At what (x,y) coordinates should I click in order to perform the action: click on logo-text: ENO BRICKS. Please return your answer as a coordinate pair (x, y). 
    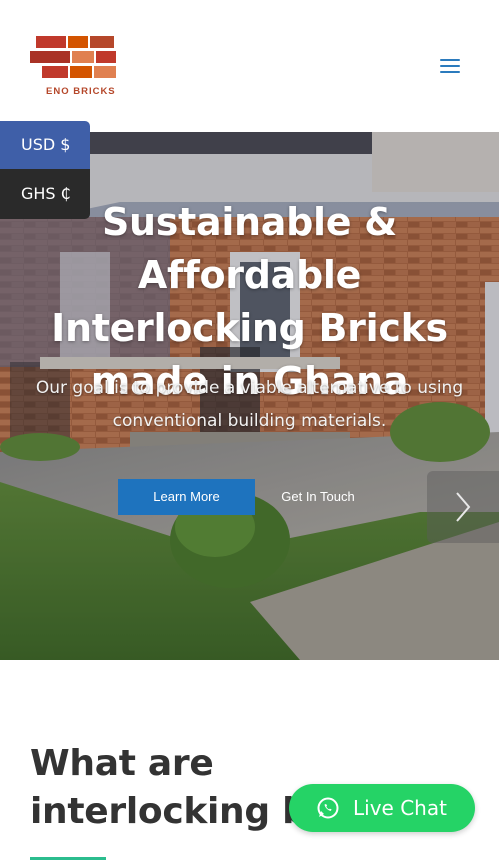
    Looking at the image, I should click on (81, 91).